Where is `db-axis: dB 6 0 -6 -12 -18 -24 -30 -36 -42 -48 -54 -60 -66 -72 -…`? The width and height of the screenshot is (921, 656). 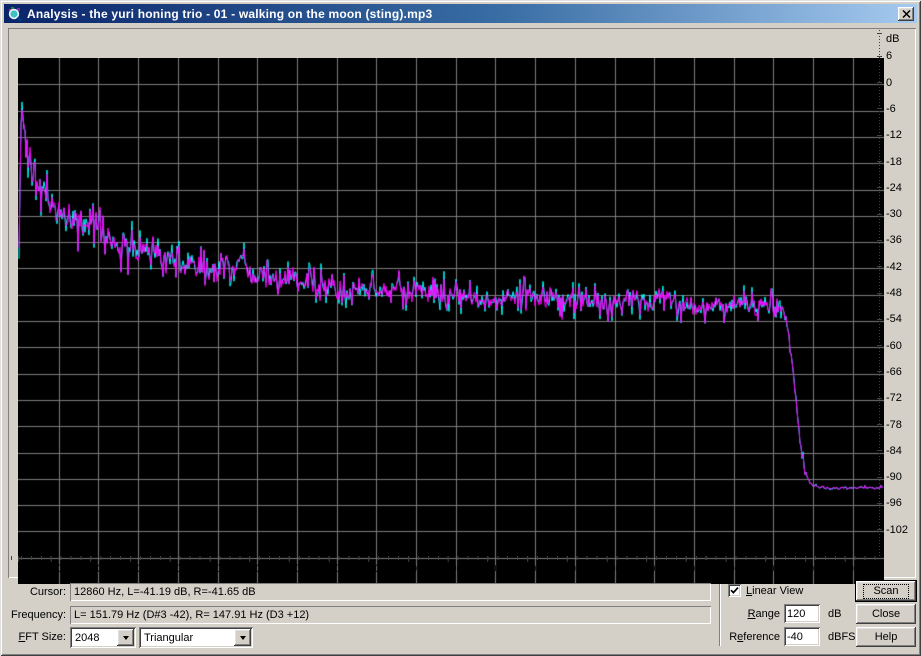
db-axis: dB 6 0 -6 -12 -18 -24 -30 -36 -42 -48 -54 -60 -66 -72 -… is located at coordinates (897, 293).